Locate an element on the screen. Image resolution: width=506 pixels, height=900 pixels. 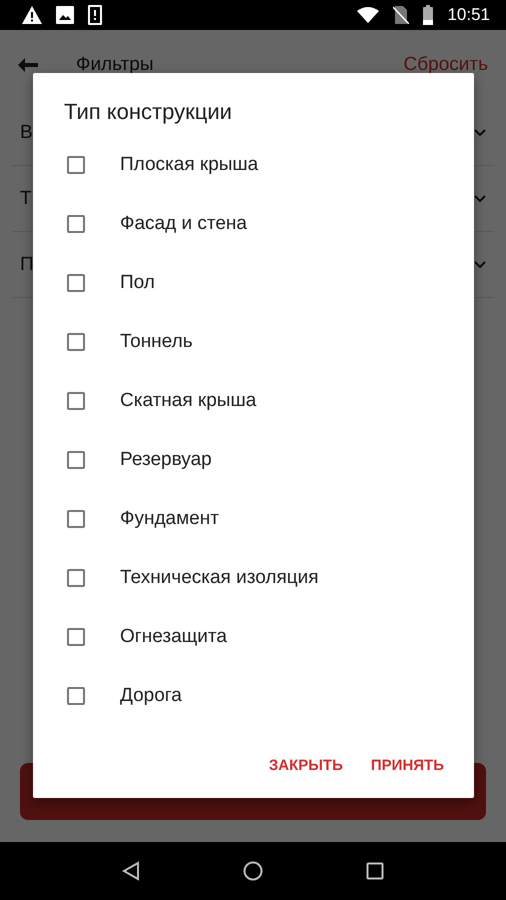
dialog-title: Тип конструкции is located at coordinates (148, 112).